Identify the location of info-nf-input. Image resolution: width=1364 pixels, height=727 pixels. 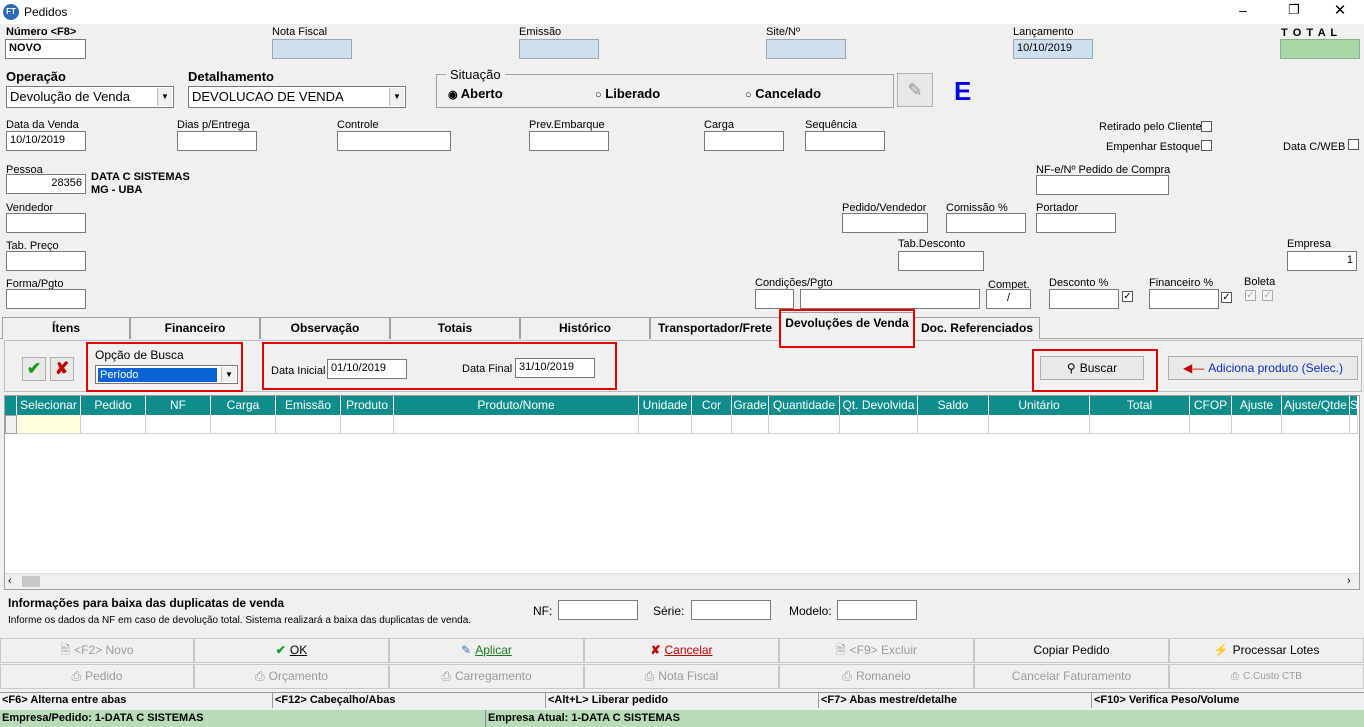
(598, 610).